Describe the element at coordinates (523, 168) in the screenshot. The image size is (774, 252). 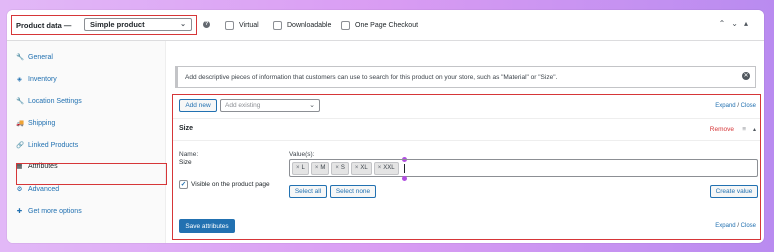
I see `attribute-values-input: × L × M × S × XL × XXL` at that location.